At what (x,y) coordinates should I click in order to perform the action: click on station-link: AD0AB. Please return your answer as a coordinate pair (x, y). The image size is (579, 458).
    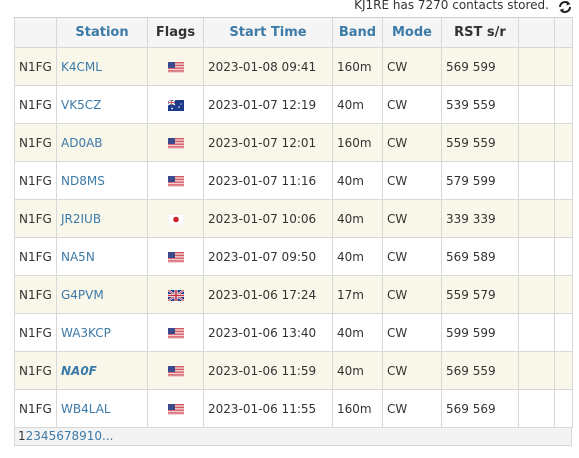
    Looking at the image, I should click on (102, 142).